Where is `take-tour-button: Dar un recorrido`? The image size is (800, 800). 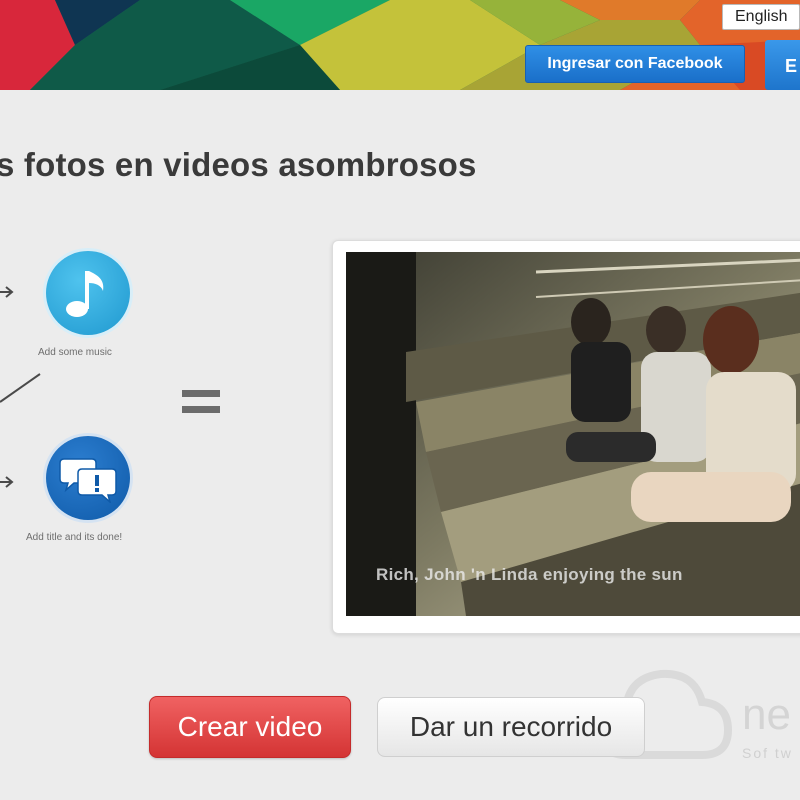 take-tour-button: Dar un recorrido is located at coordinates (511, 727).